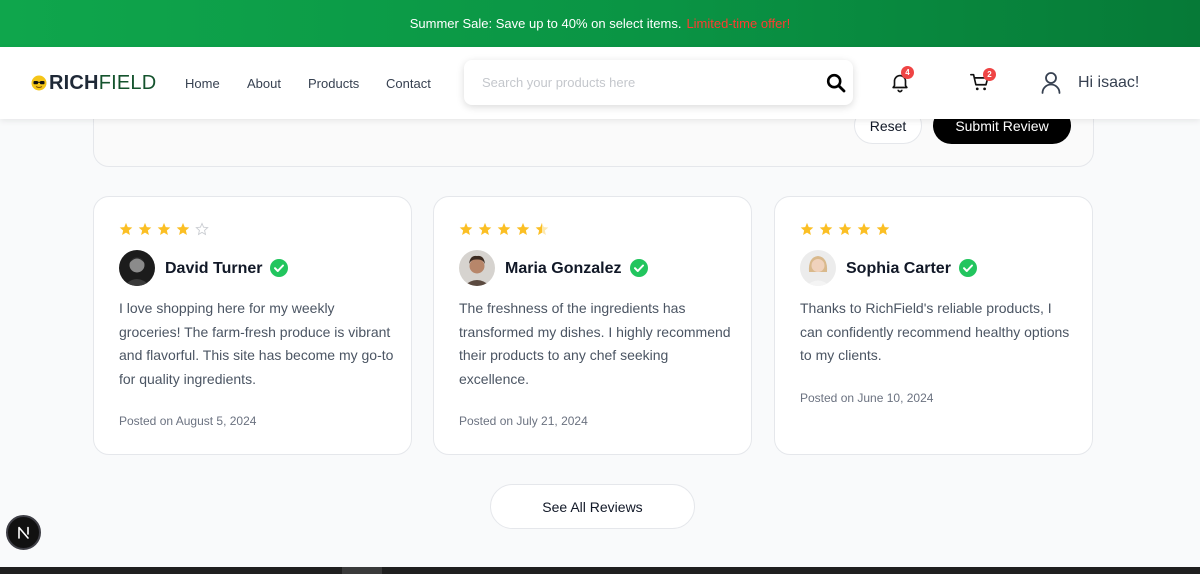  What do you see at coordinates (523, 421) in the screenshot?
I see `review-date: Posted on July 21, 2024` at bounding box center [523, 421].